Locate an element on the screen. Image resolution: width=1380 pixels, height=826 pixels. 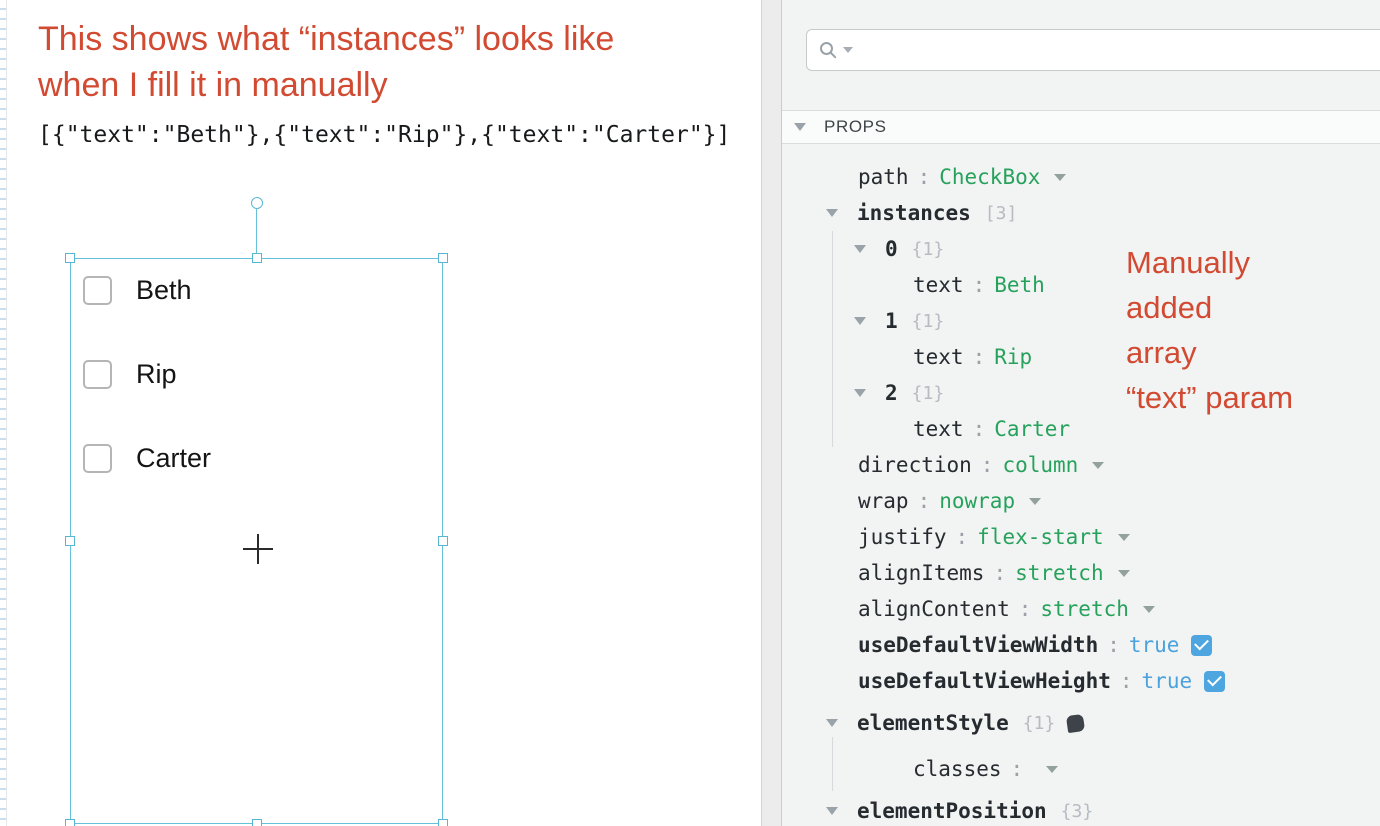
prop-key: elementStyle is located at coordinates (933, 723).